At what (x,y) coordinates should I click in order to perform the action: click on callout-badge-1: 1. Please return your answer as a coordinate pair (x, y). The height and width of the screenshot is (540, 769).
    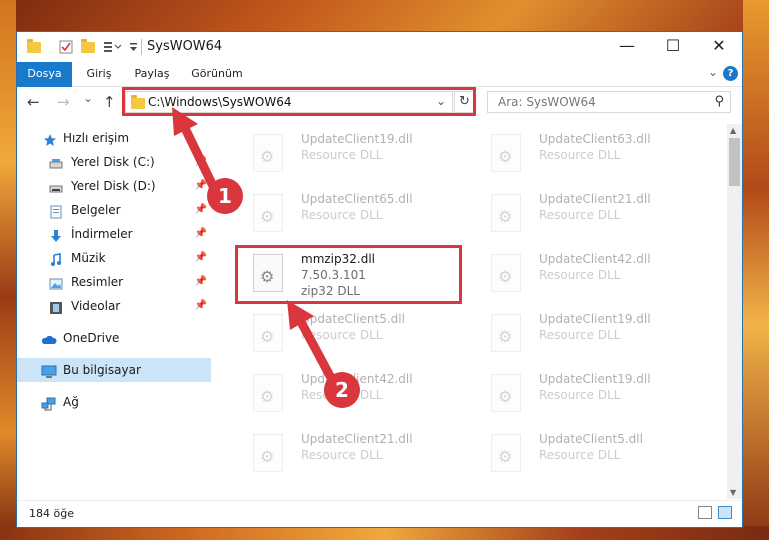
    Looking at the image, I should click on (225, 196).